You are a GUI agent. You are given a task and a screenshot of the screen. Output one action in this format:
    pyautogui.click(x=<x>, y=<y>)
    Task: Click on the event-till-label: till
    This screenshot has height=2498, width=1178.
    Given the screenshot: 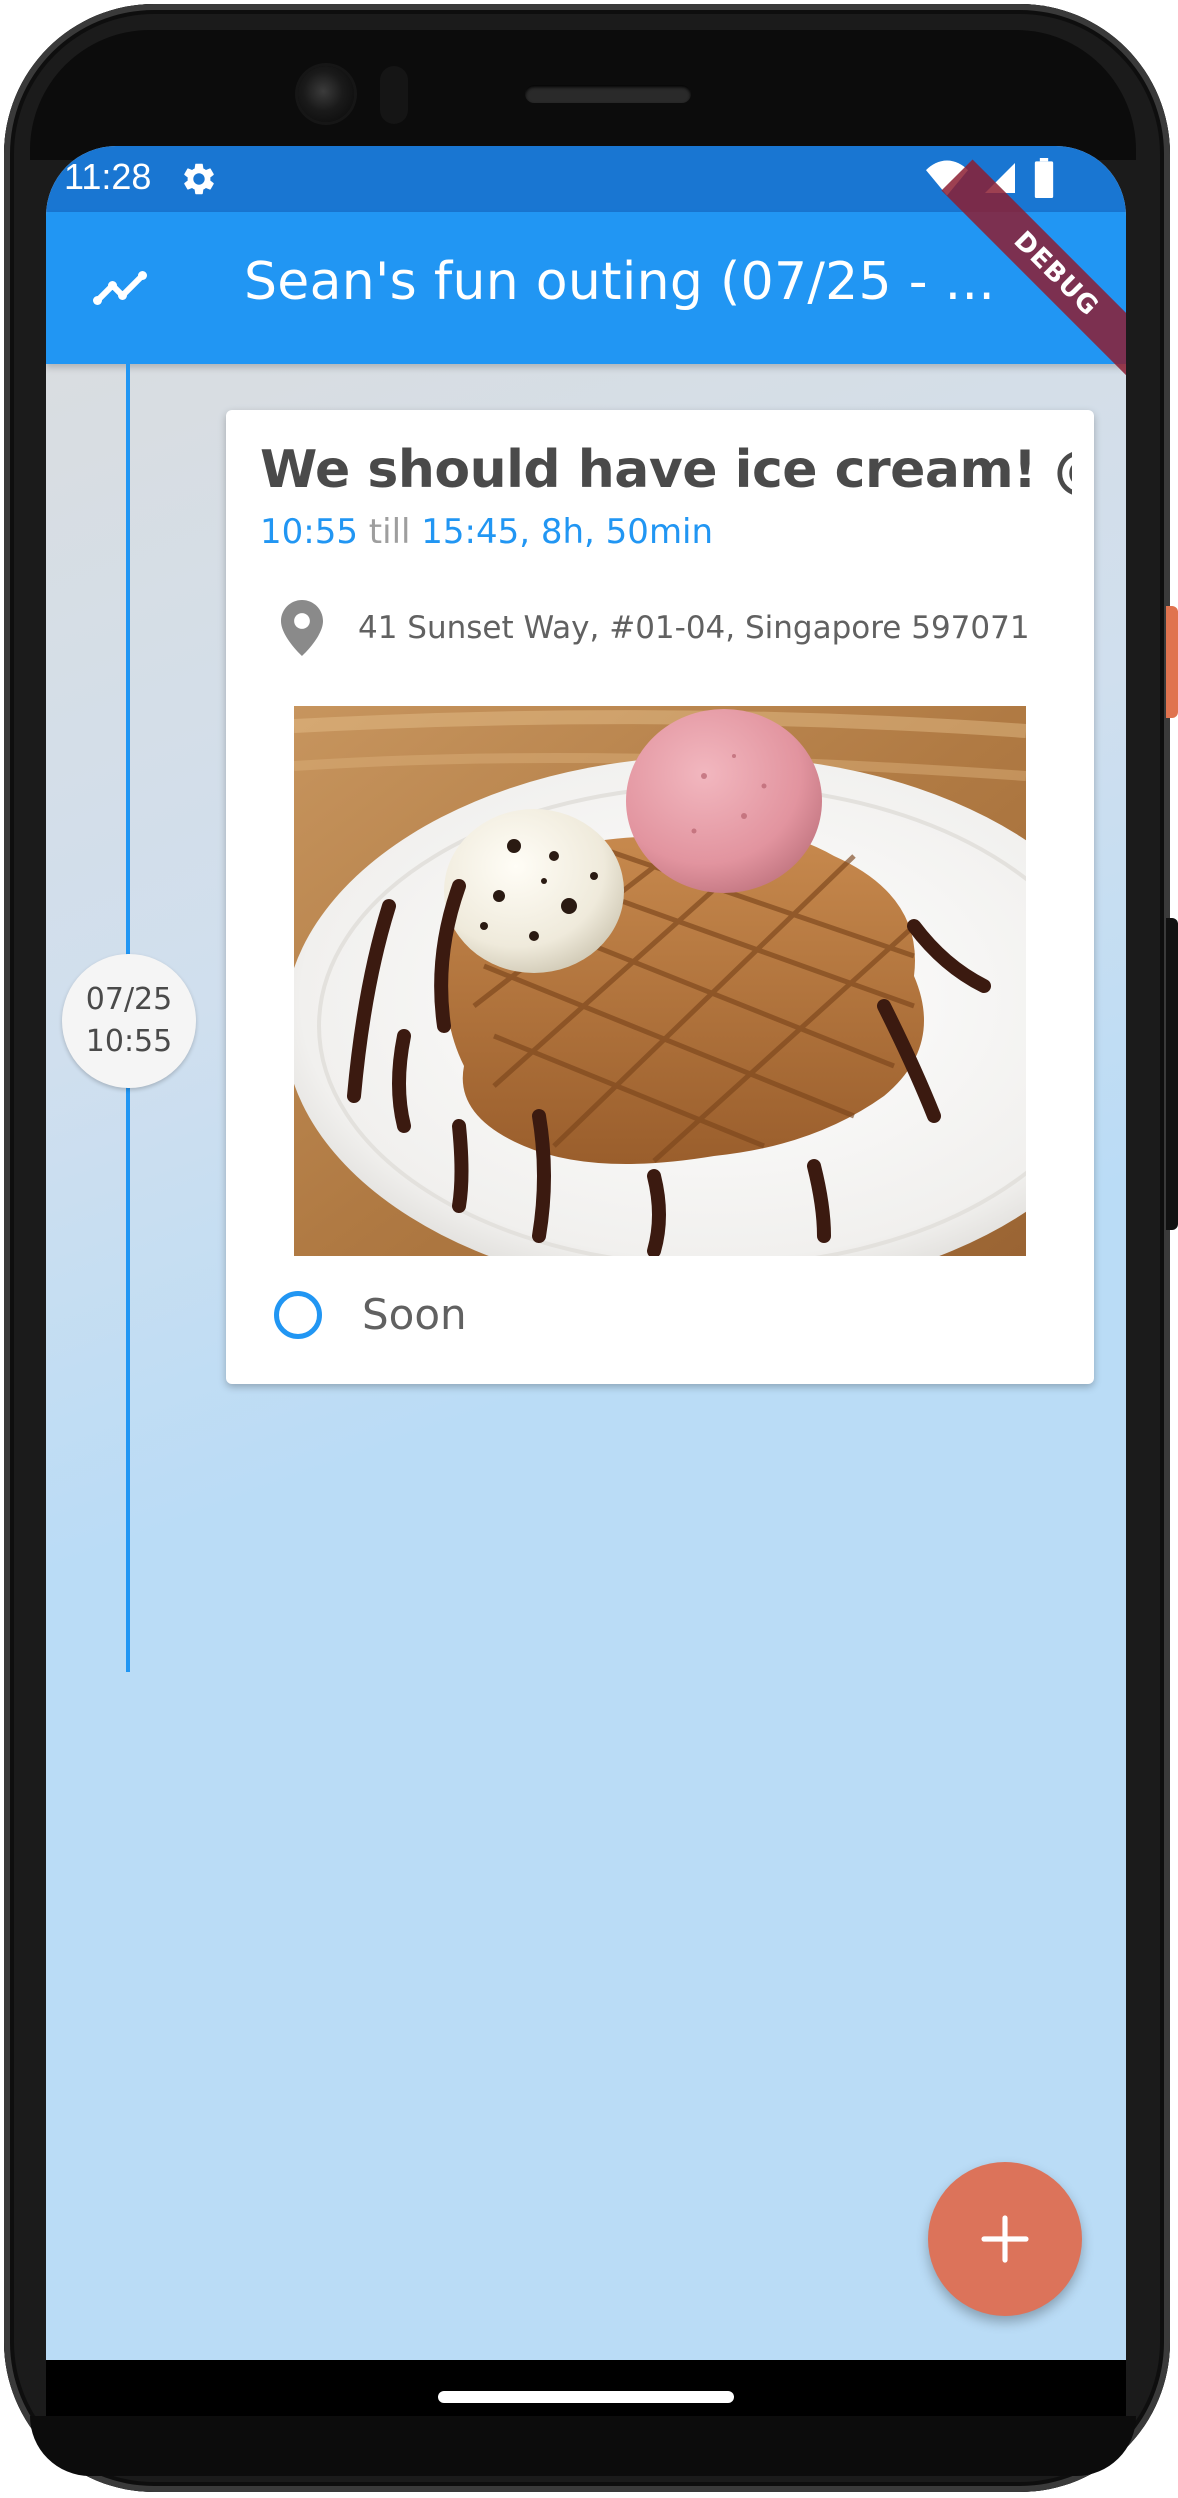 What is the action you would take?
    pyautogui.click(x=389, y=532)
    